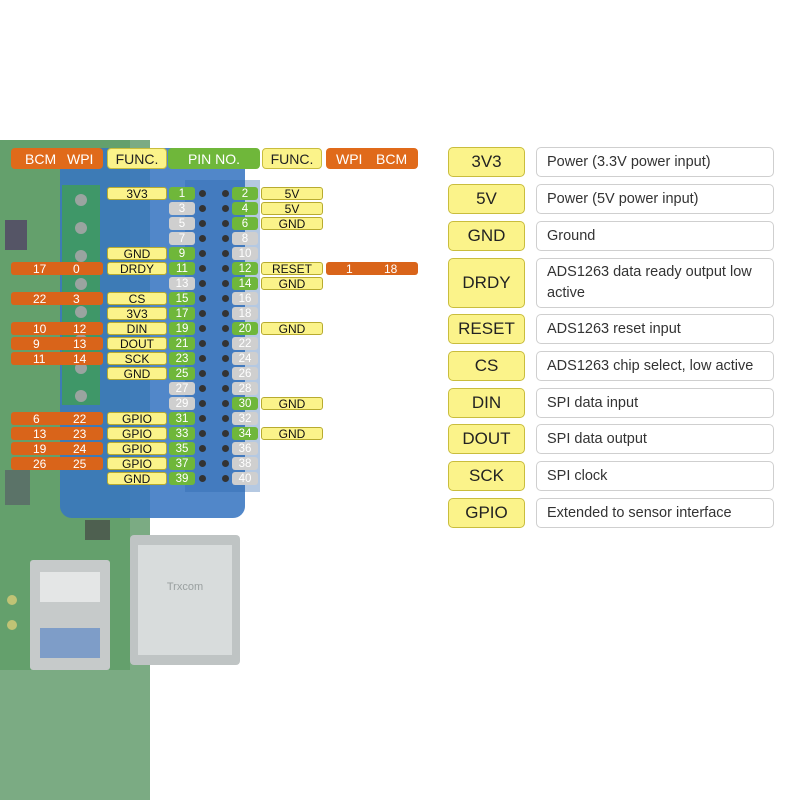 Image resolution: width=800 pixels, height=800 pixels. I want to click on left-bcm-wpi-cell: 13 23, so click(57, 433).